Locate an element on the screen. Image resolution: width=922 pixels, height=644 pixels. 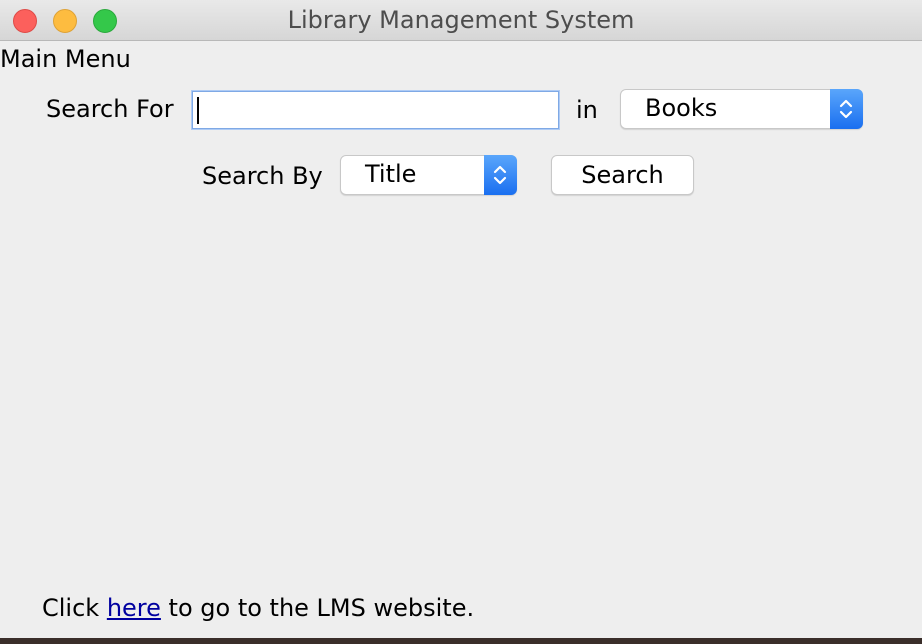
category-select: Books is located at coordinates (741, 109).